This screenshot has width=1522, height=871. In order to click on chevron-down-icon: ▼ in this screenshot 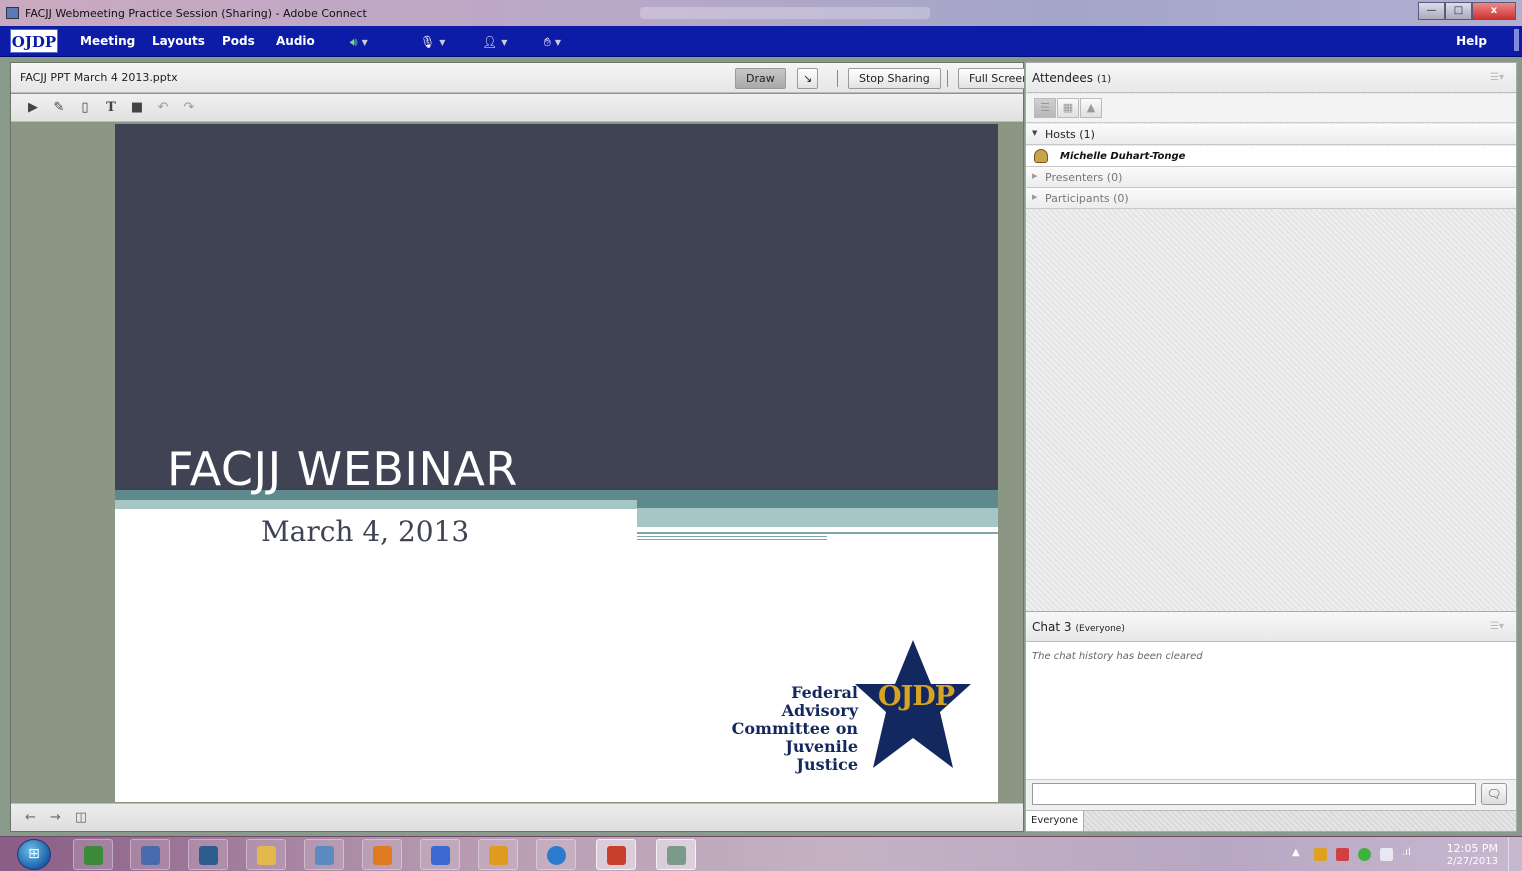, I will do `click(557, 42)`.